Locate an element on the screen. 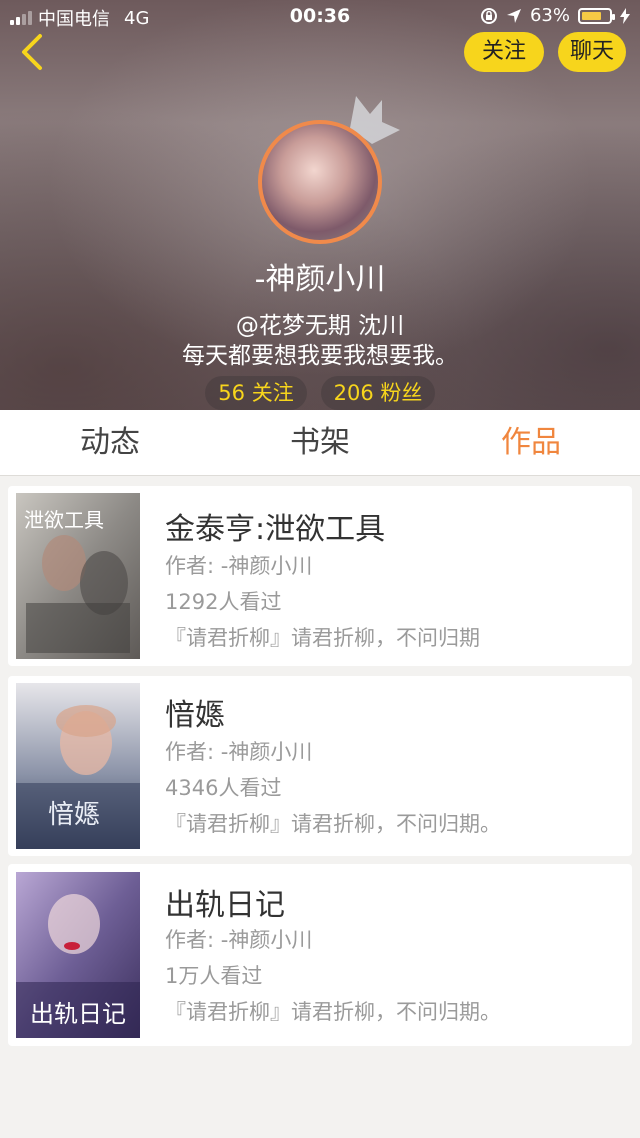 The width and height of the screenshot is (640, 1138). location-arrow-icon is located at coordinates (513, 15).